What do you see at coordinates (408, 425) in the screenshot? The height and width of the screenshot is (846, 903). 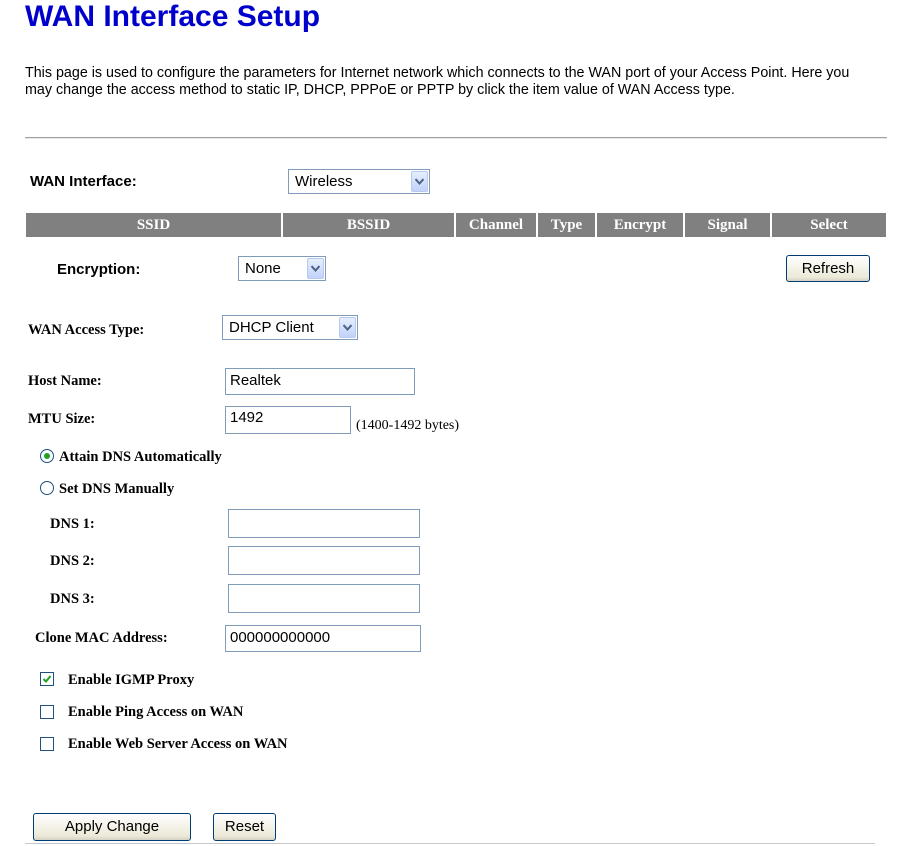 I see `mtu-size-hint: (1400-1492 bytes)` at bounding box center [408, 425].